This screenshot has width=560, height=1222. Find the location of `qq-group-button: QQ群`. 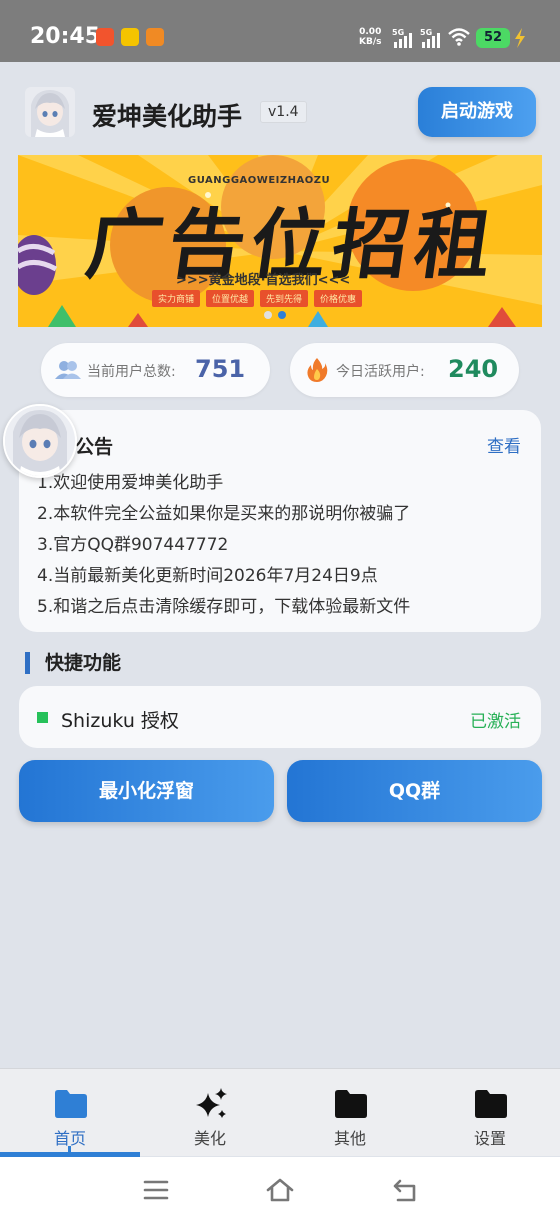

qq-group-button: QQ群 is located at coordinates (414, 791).